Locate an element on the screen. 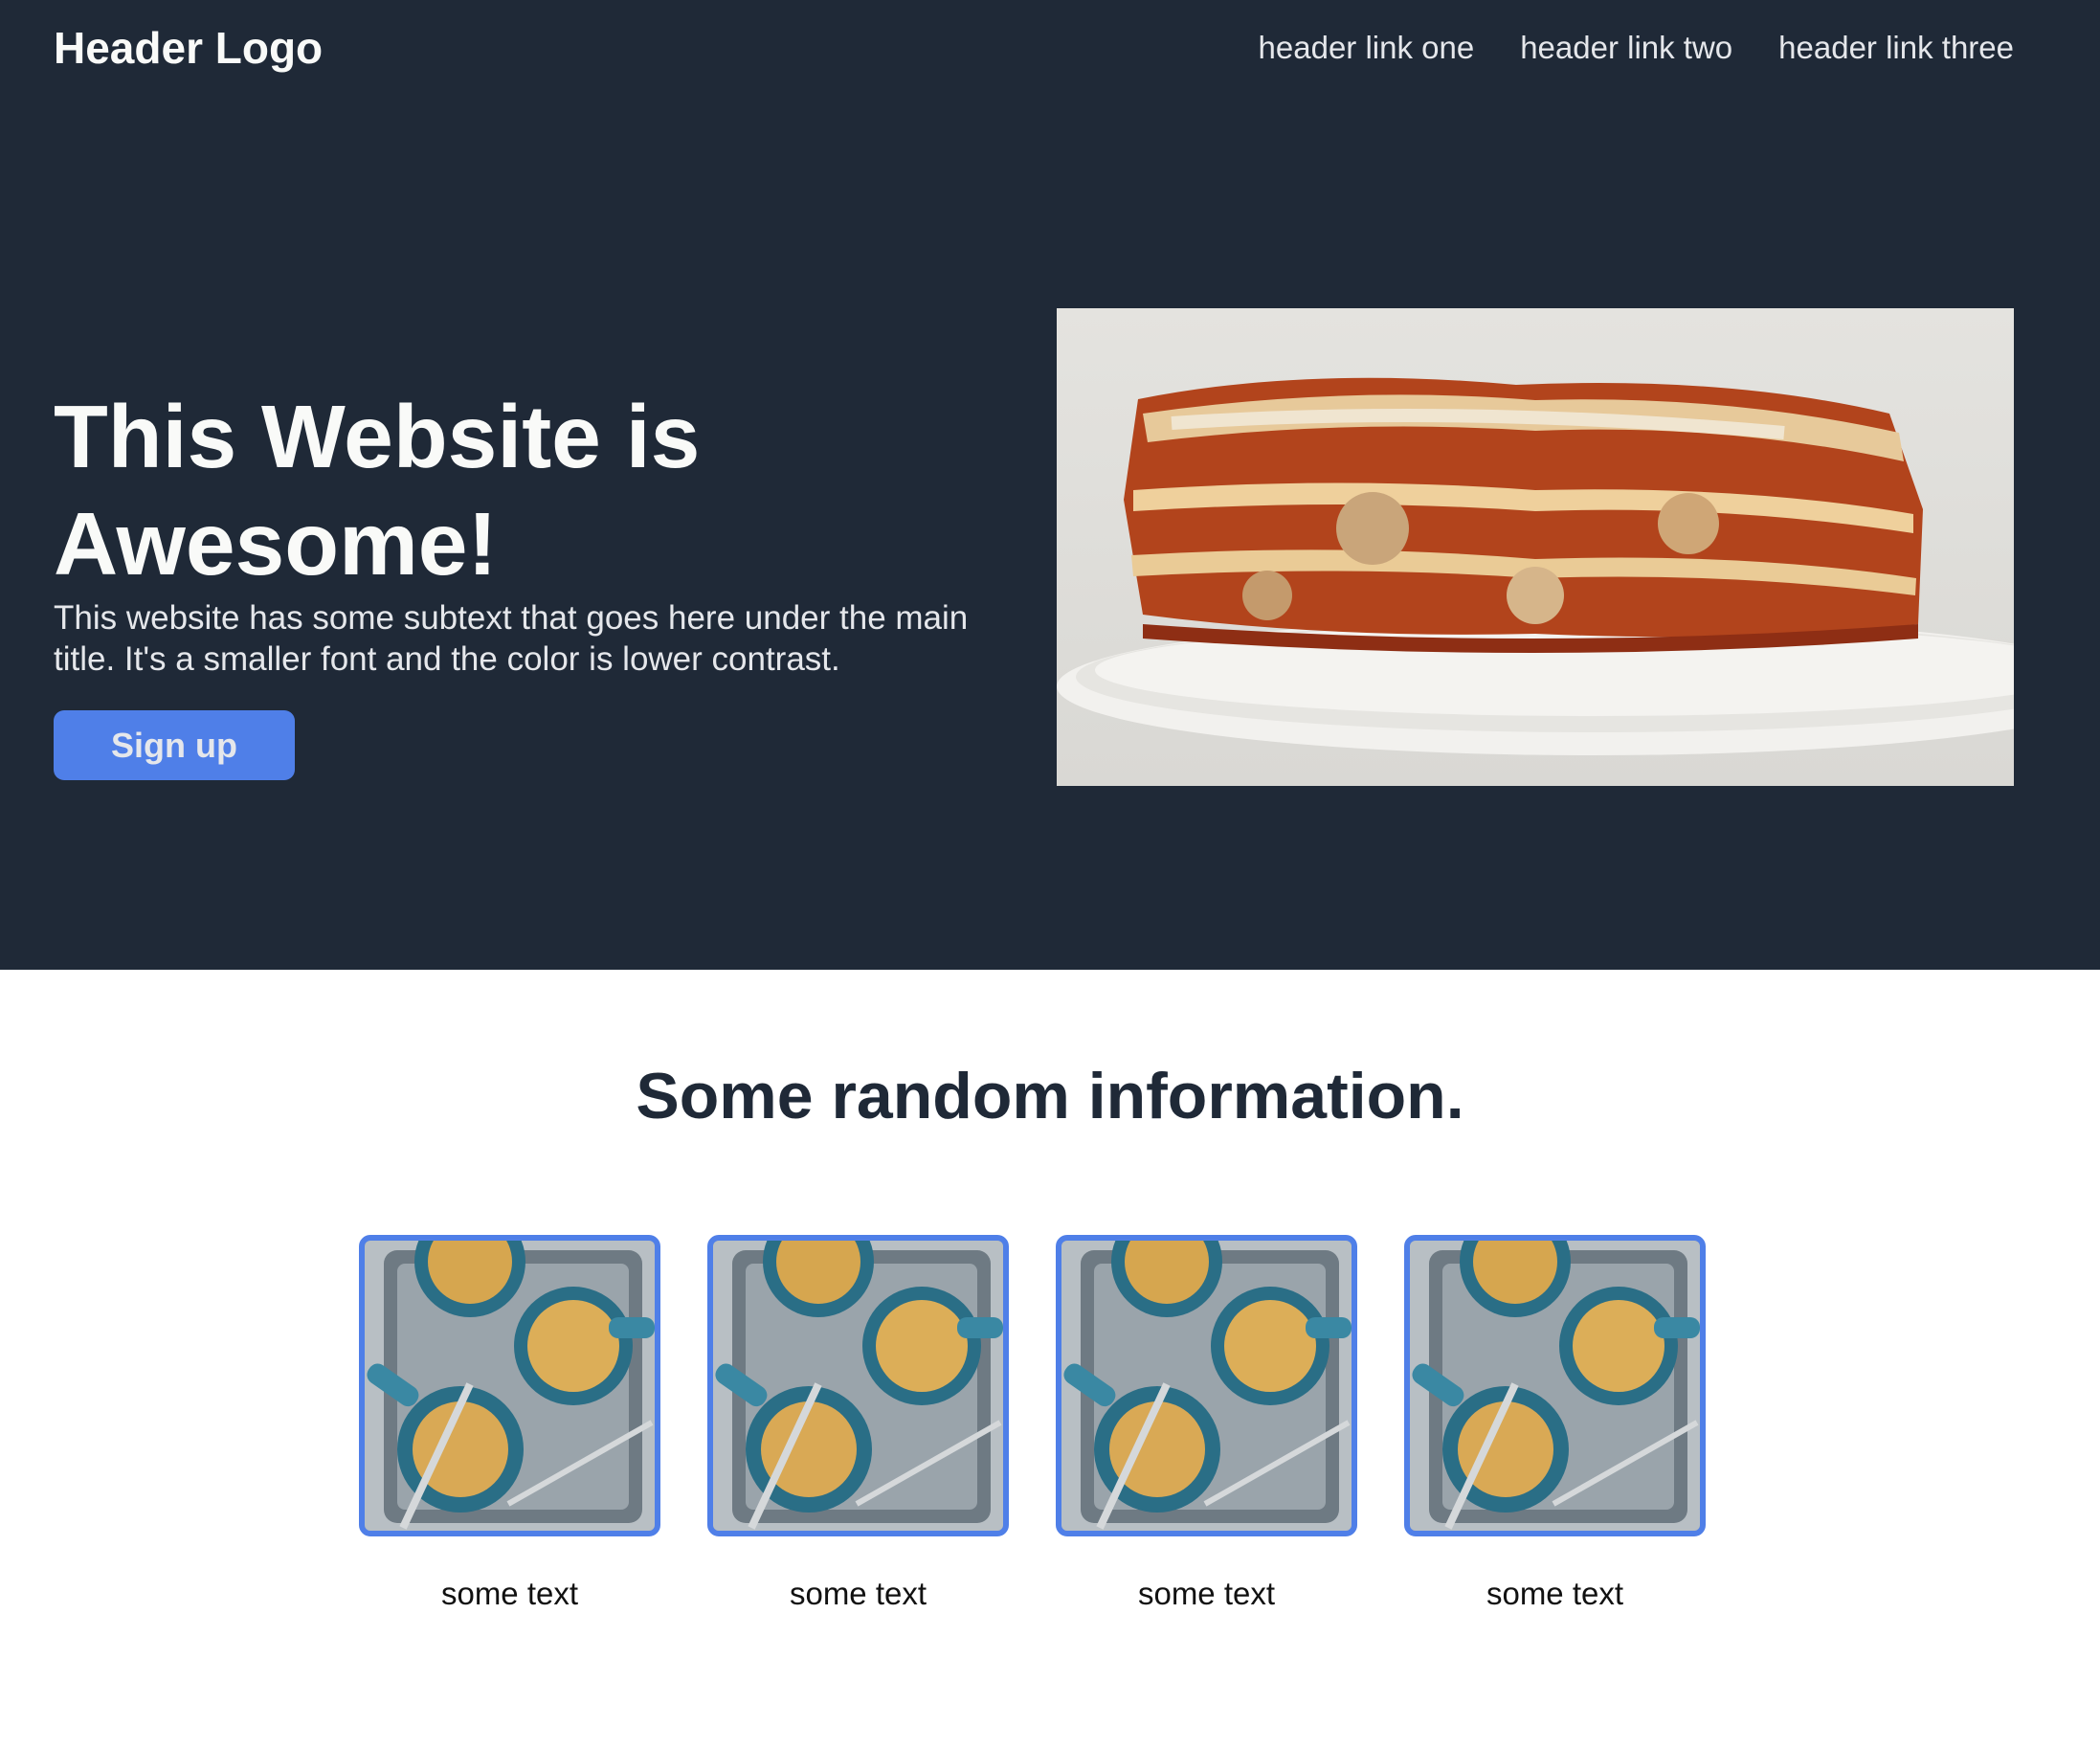 The height and width of the screenshot is (1748, 2100). info-title: Some random information. is located at coordinates (1050, 1096).